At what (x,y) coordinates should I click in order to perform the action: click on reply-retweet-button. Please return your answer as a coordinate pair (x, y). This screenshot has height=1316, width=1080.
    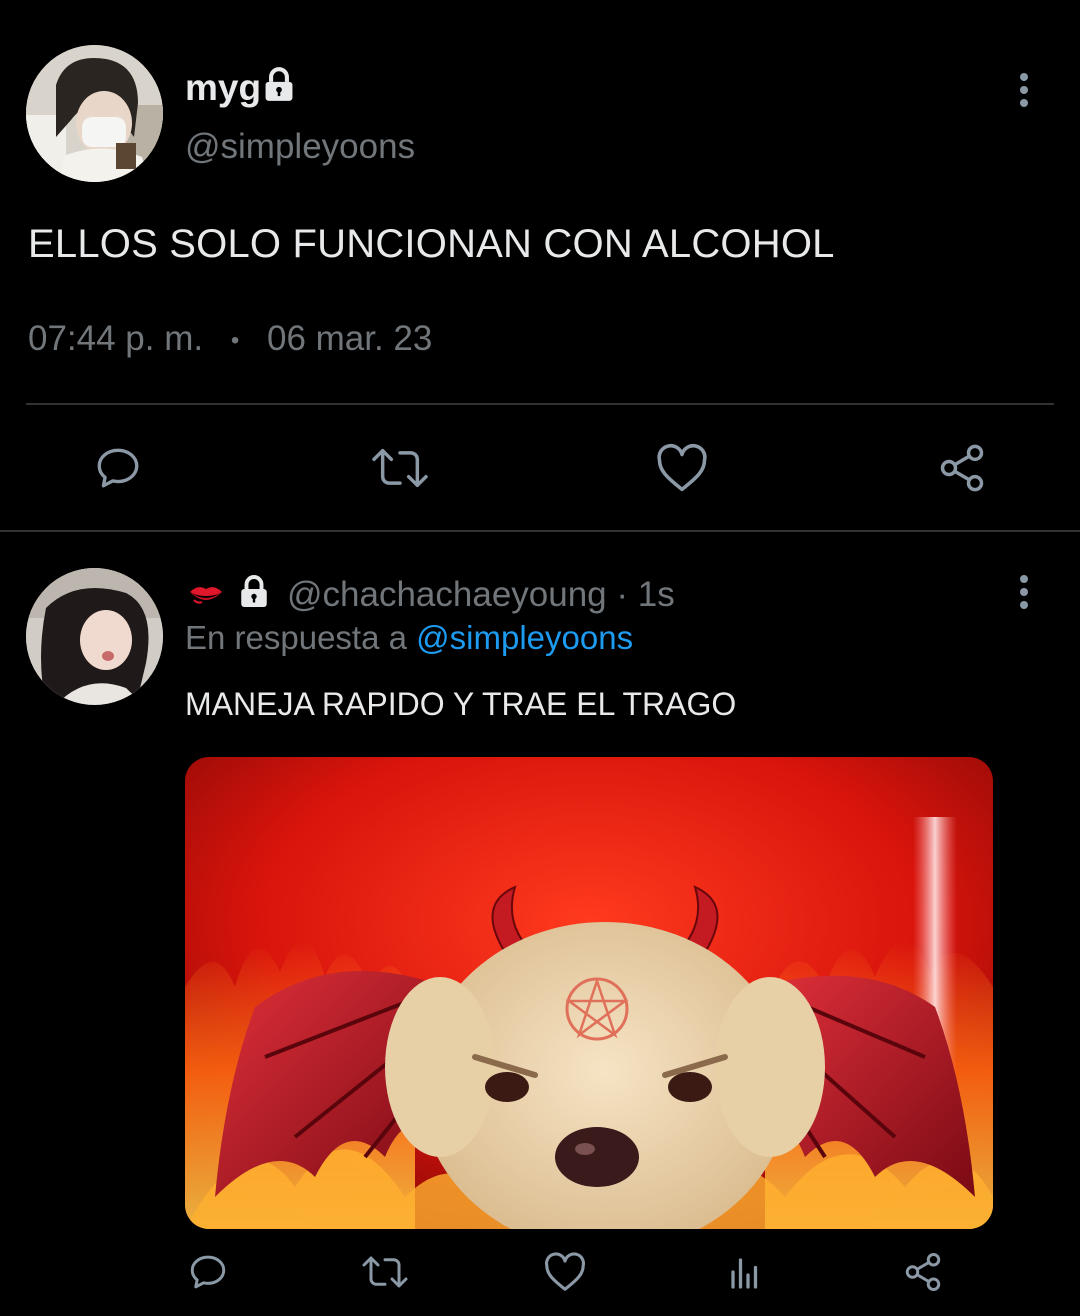
    Looking at the image, I should click on (385, 1272).